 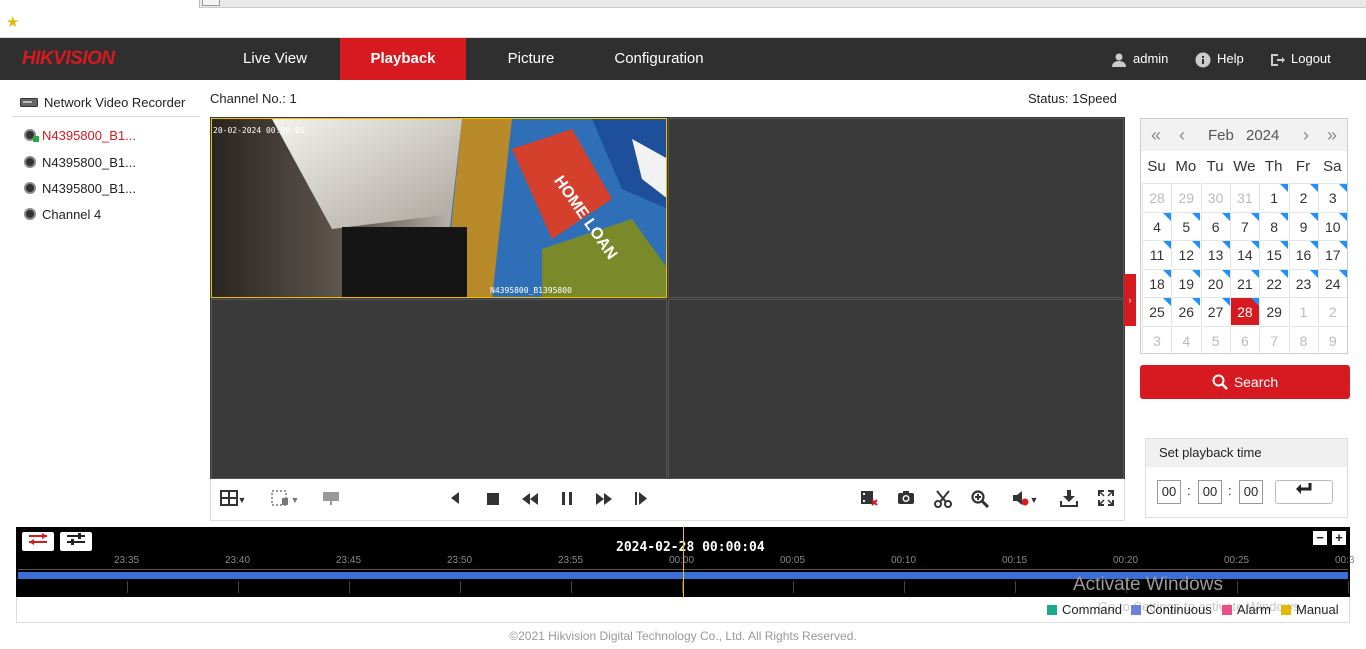 What do you see at coordinates (1306, 135) in the screenshot?
I see `next-month-icon: ›` at bounding box center [1306, 135].